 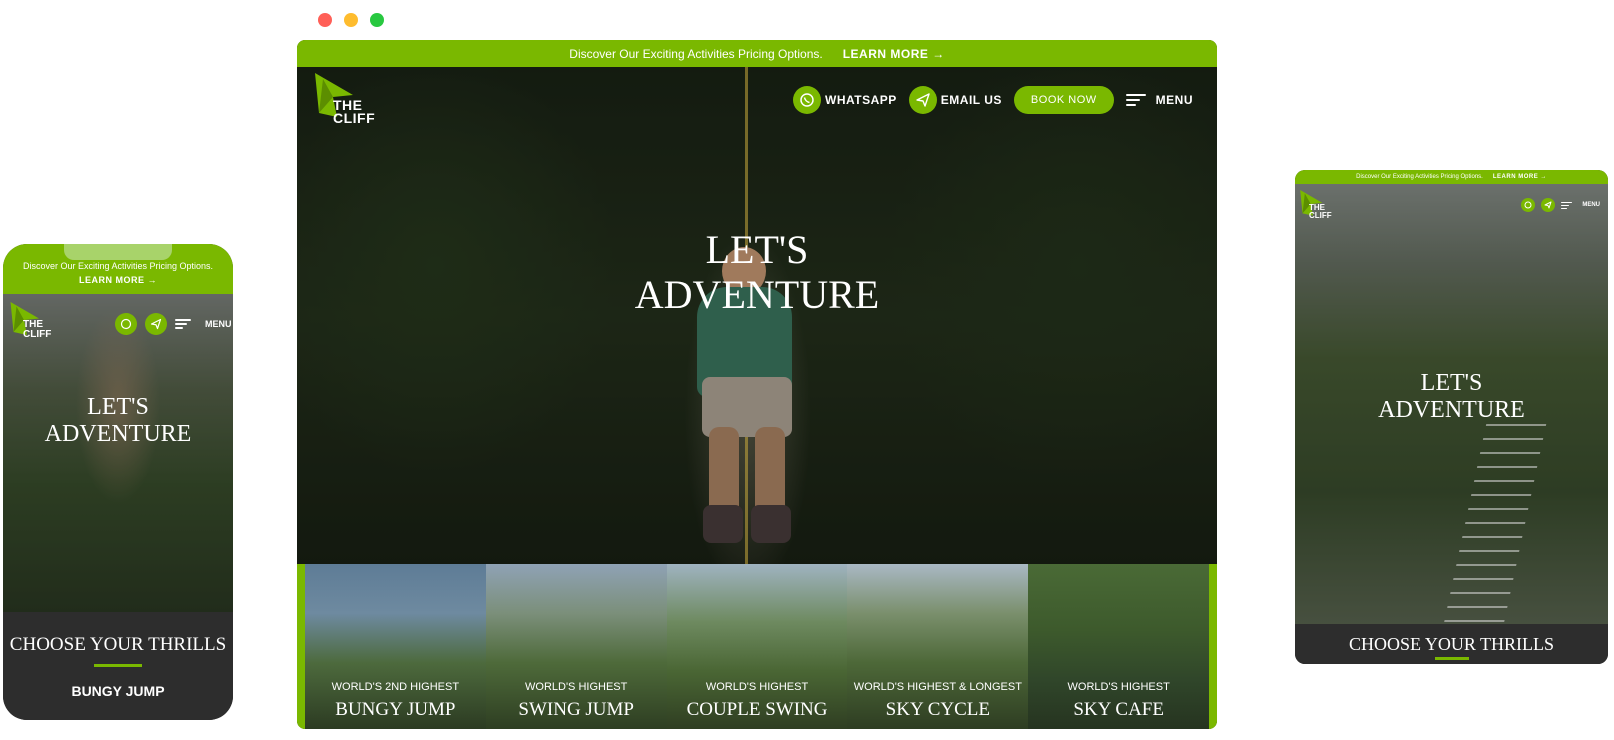 I want to click on activity-card: WORLD'S 2ND HIGHEST BUNGY JUMP, so click(x=395, y=646).